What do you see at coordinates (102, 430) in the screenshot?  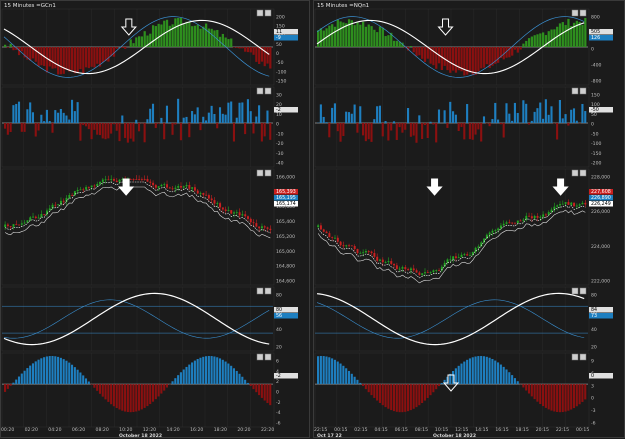 I see `x-axis-tick-label: 08:20` at bounding box center [102, 430].